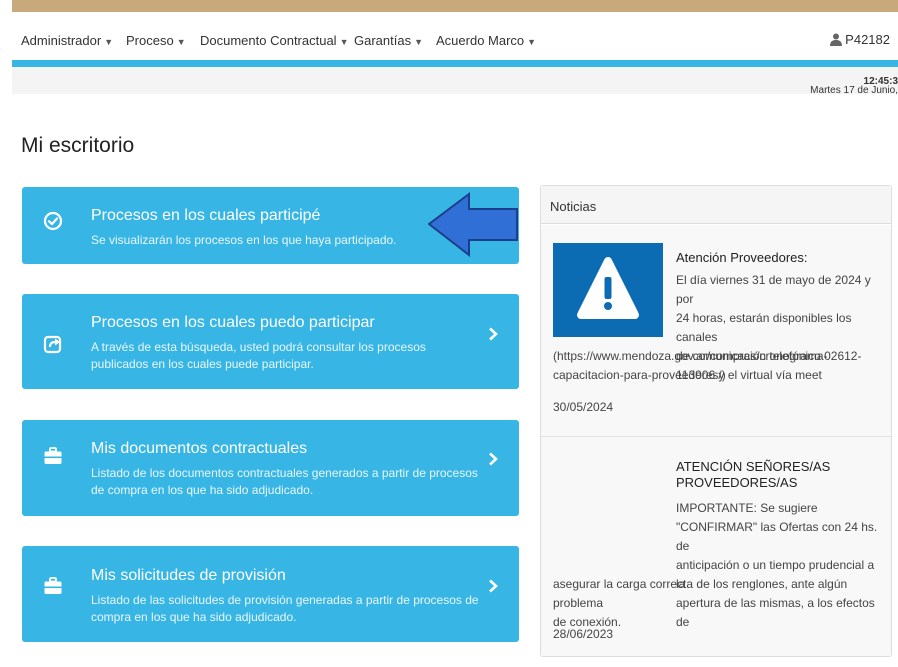  Describe the element at coordinates (854, 86) in the screenshot. I see `current-datetime: Martes 17 de Junio, 12:45:3` at that location.